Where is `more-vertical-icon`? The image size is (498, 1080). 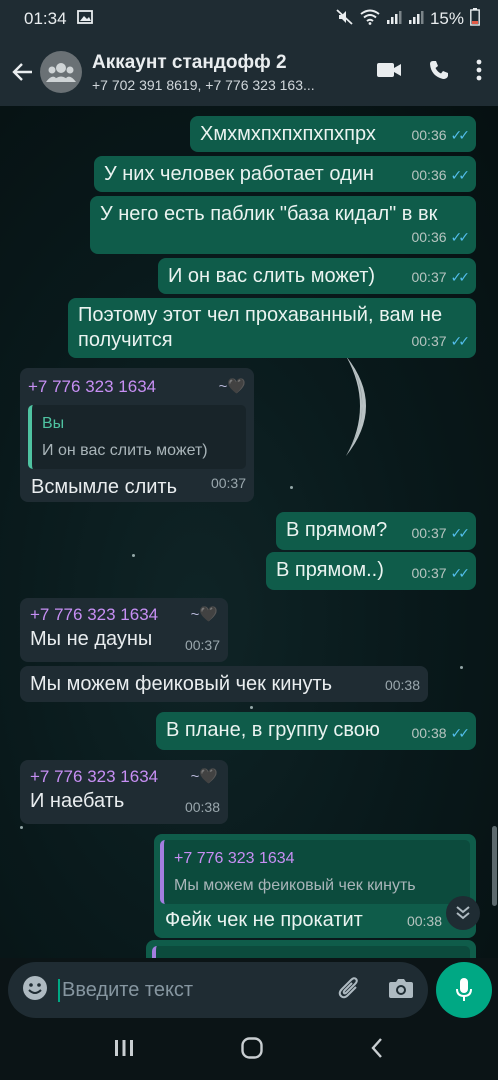 more-vertical-icon is located at coordinates (479, 69).